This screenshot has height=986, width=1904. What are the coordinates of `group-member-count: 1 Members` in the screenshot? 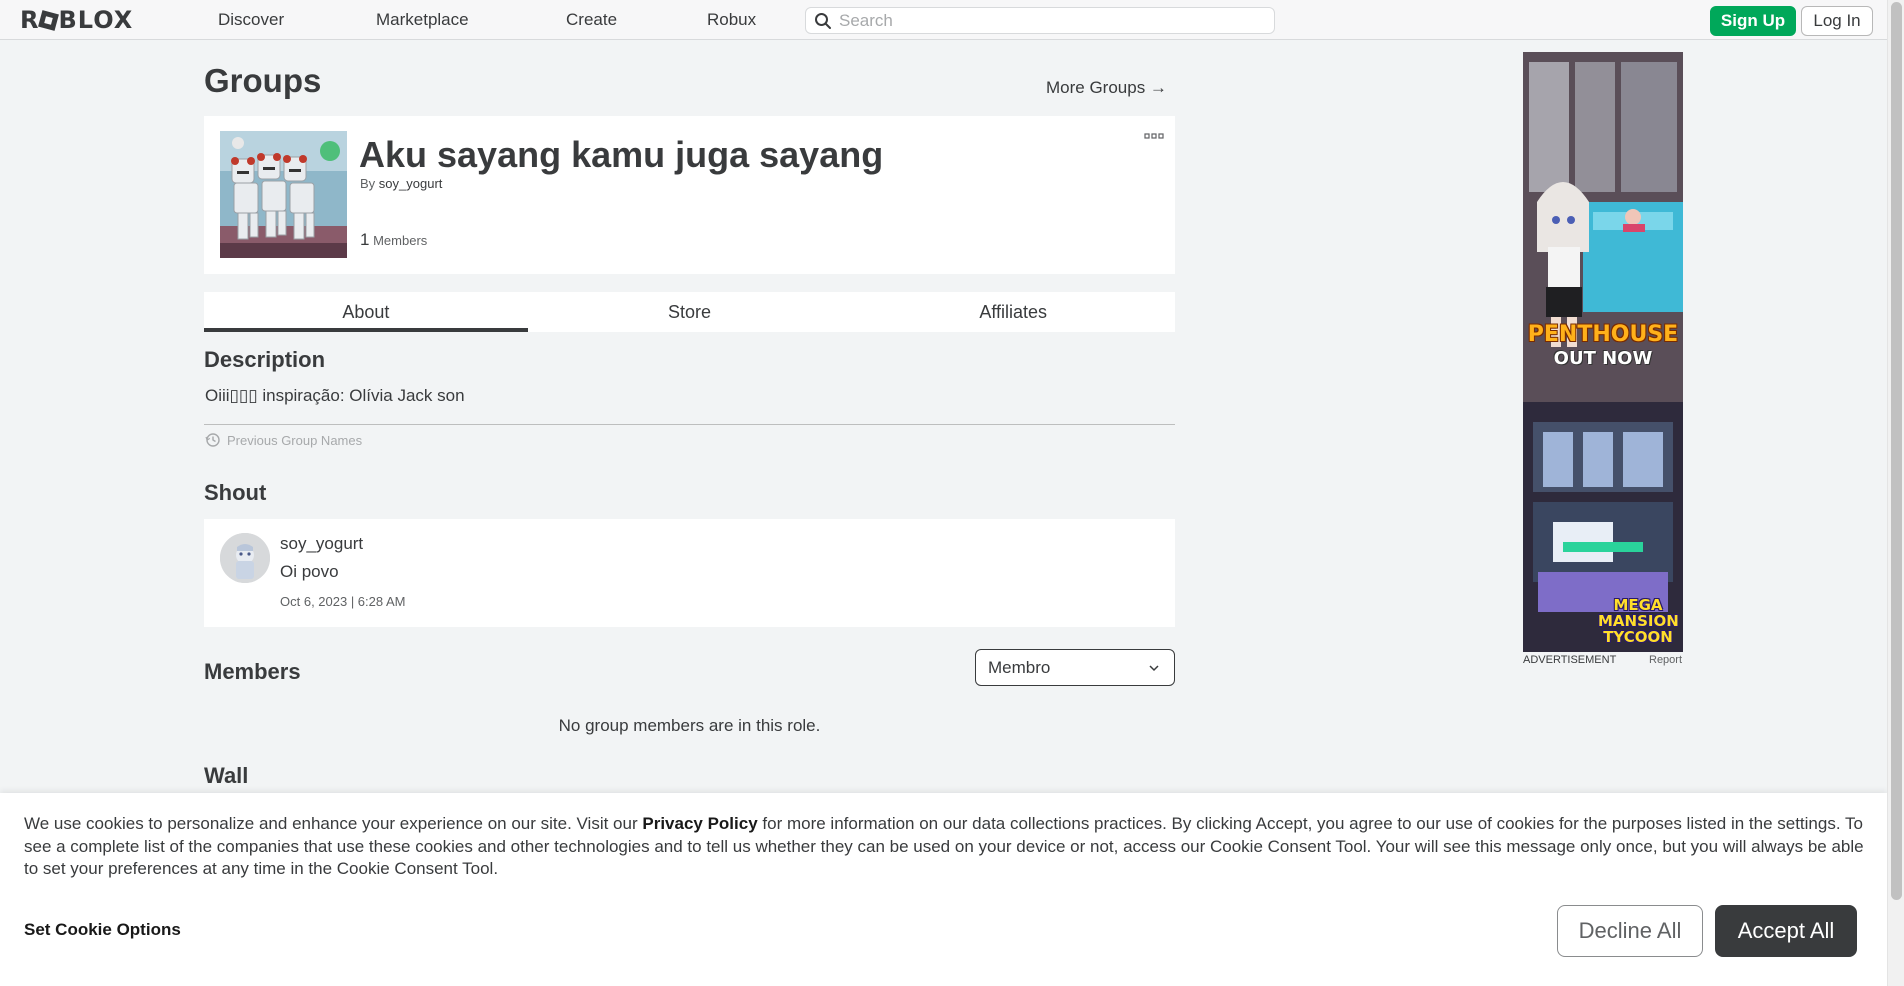 It's located at (393, 240).